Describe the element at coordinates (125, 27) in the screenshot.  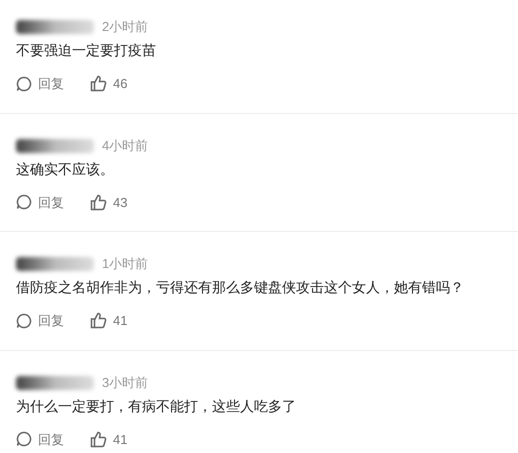
I see `comment-time: 2小时前` at that location.